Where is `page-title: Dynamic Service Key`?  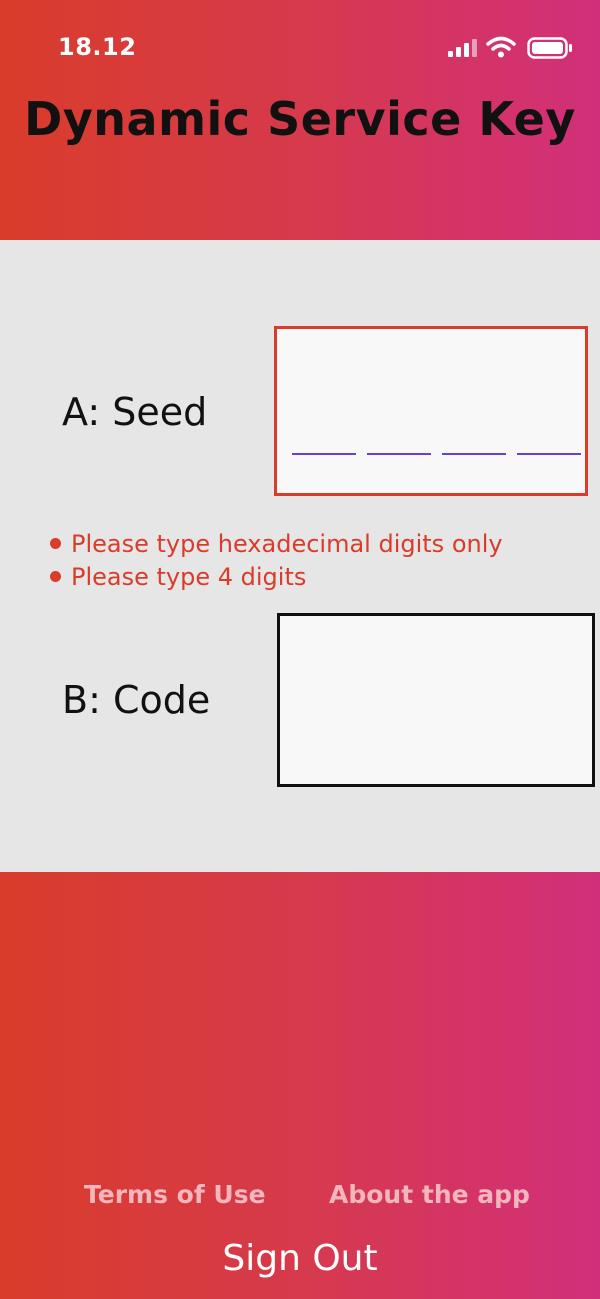 page-title: Dynamic Service Key is located at coordinates (300, 119).